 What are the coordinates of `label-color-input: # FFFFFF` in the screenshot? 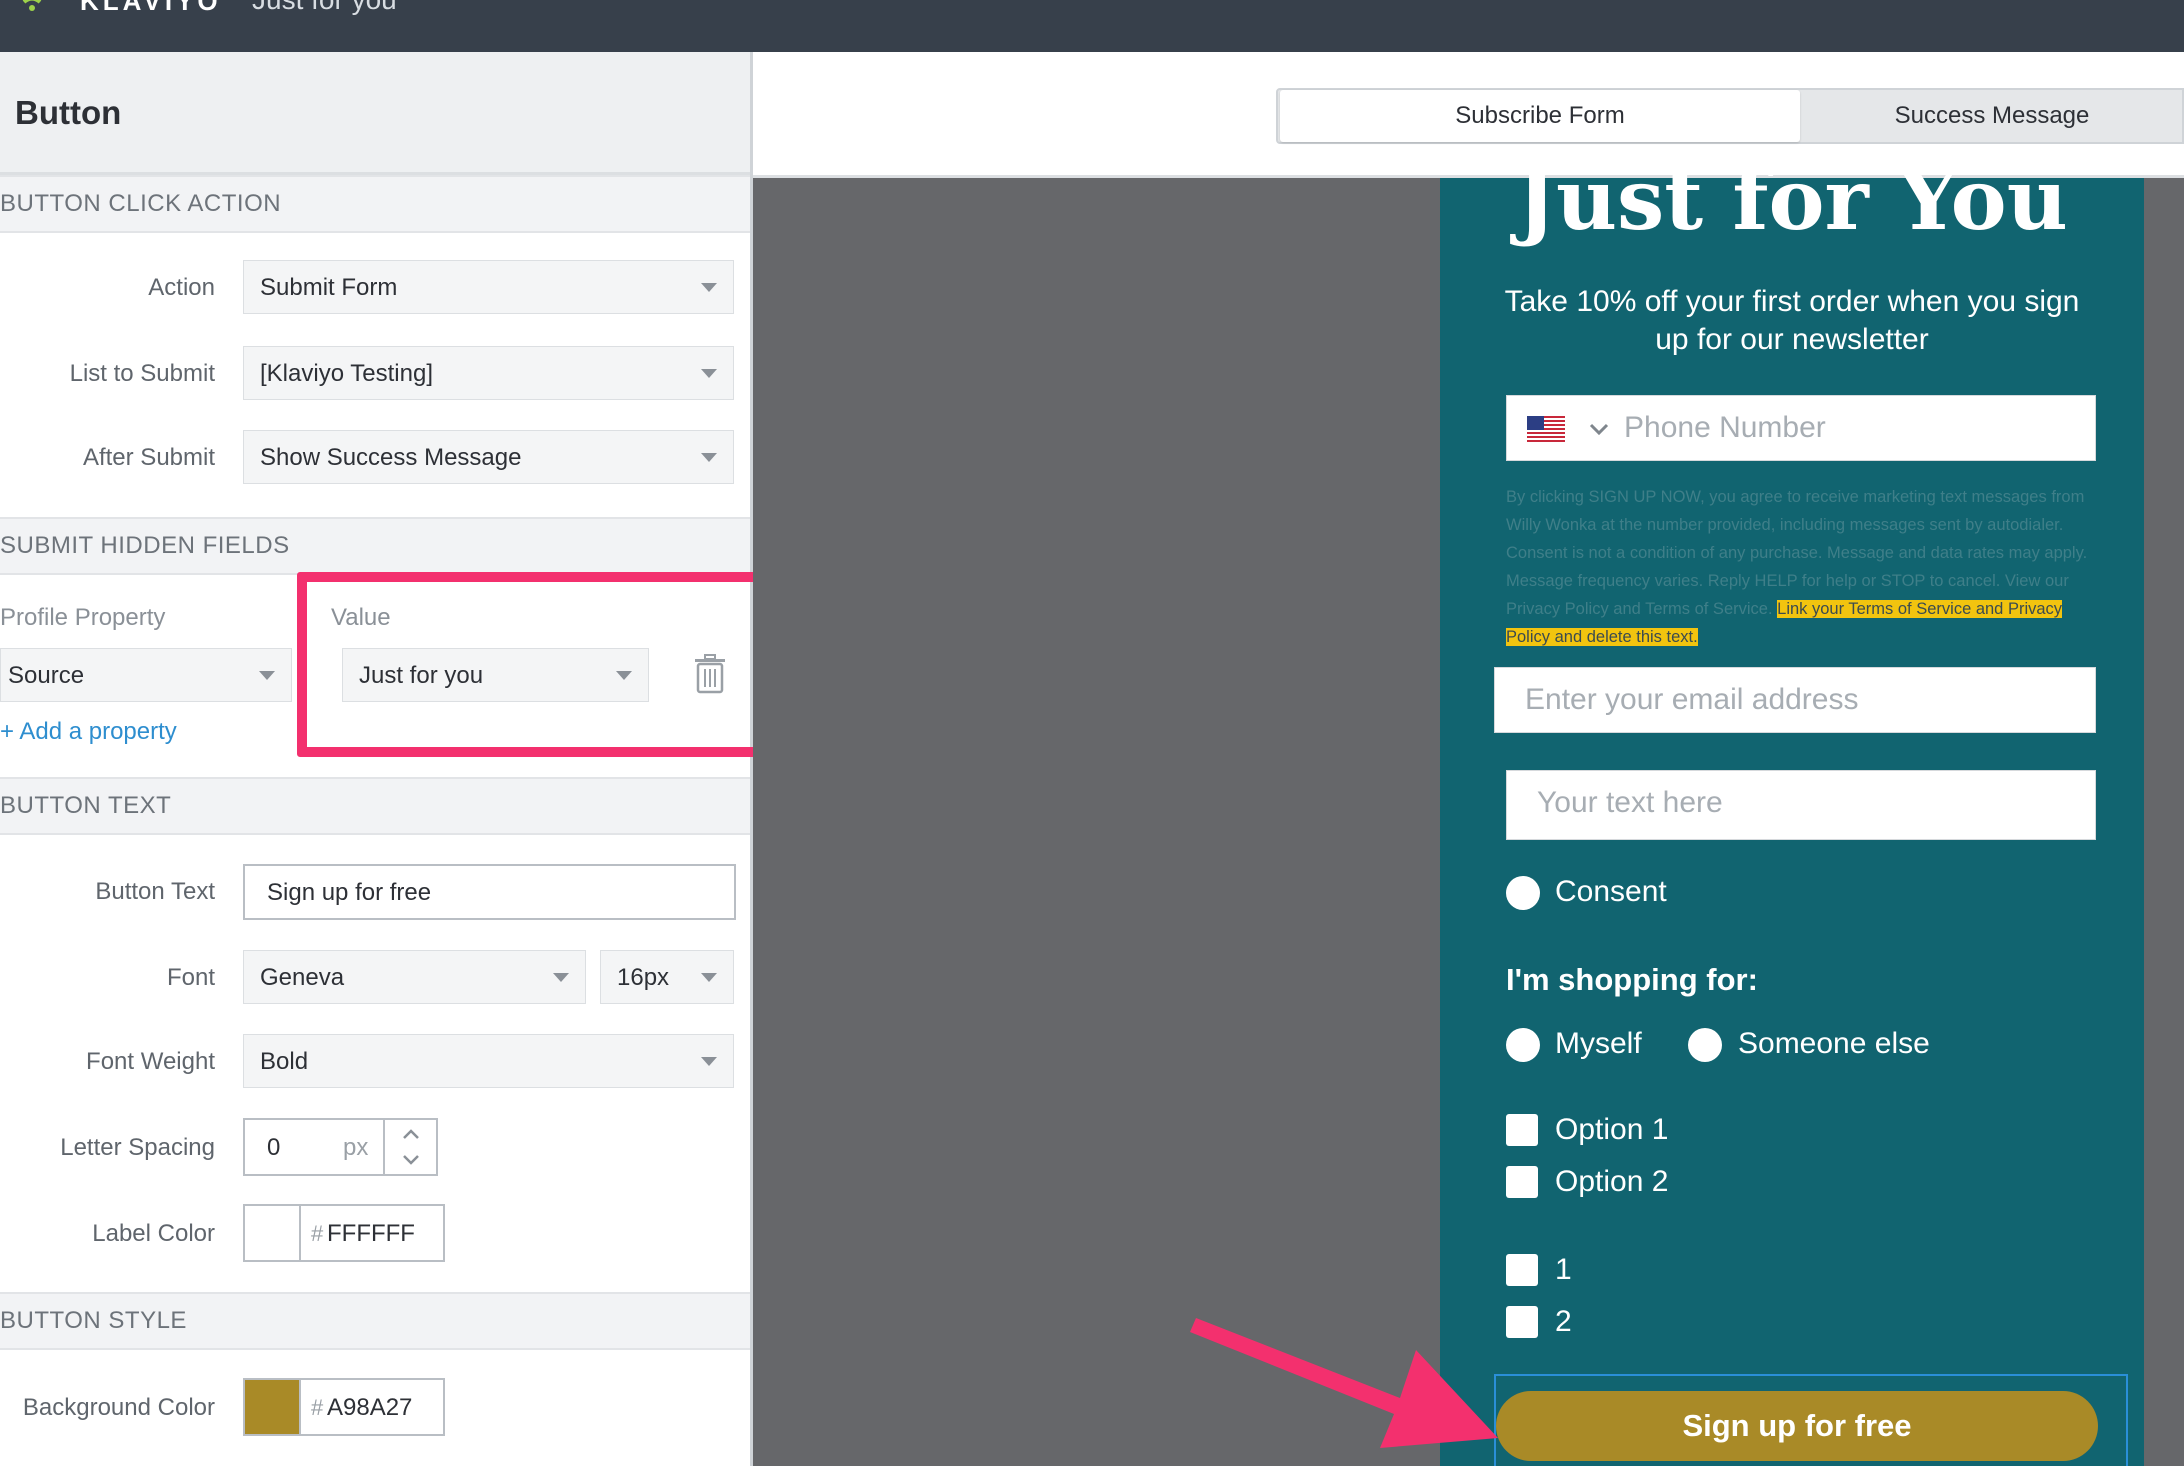 It's located at (344, 1233).